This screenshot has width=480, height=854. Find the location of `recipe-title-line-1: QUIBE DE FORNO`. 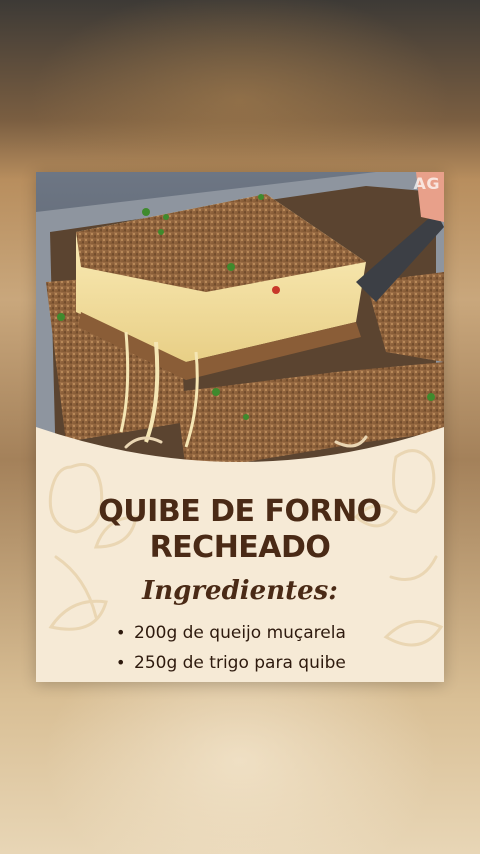

recipe-title-line-1: QUIBE DE FORNO is located at coordinates (240, 511).